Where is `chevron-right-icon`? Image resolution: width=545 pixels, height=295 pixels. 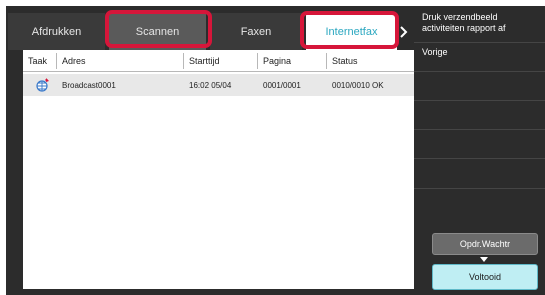 chevron-right-icon is located at coordinates (404, 32).